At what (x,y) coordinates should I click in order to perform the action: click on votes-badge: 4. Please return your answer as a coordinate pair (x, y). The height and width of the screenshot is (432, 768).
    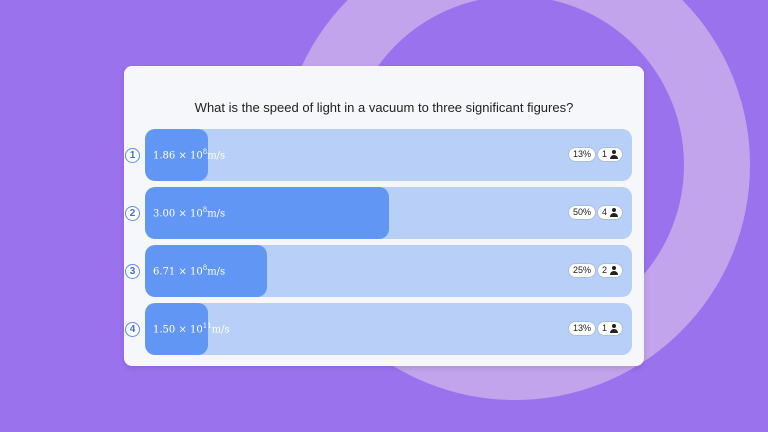
    Looking at the image, I should click on (609, 212).